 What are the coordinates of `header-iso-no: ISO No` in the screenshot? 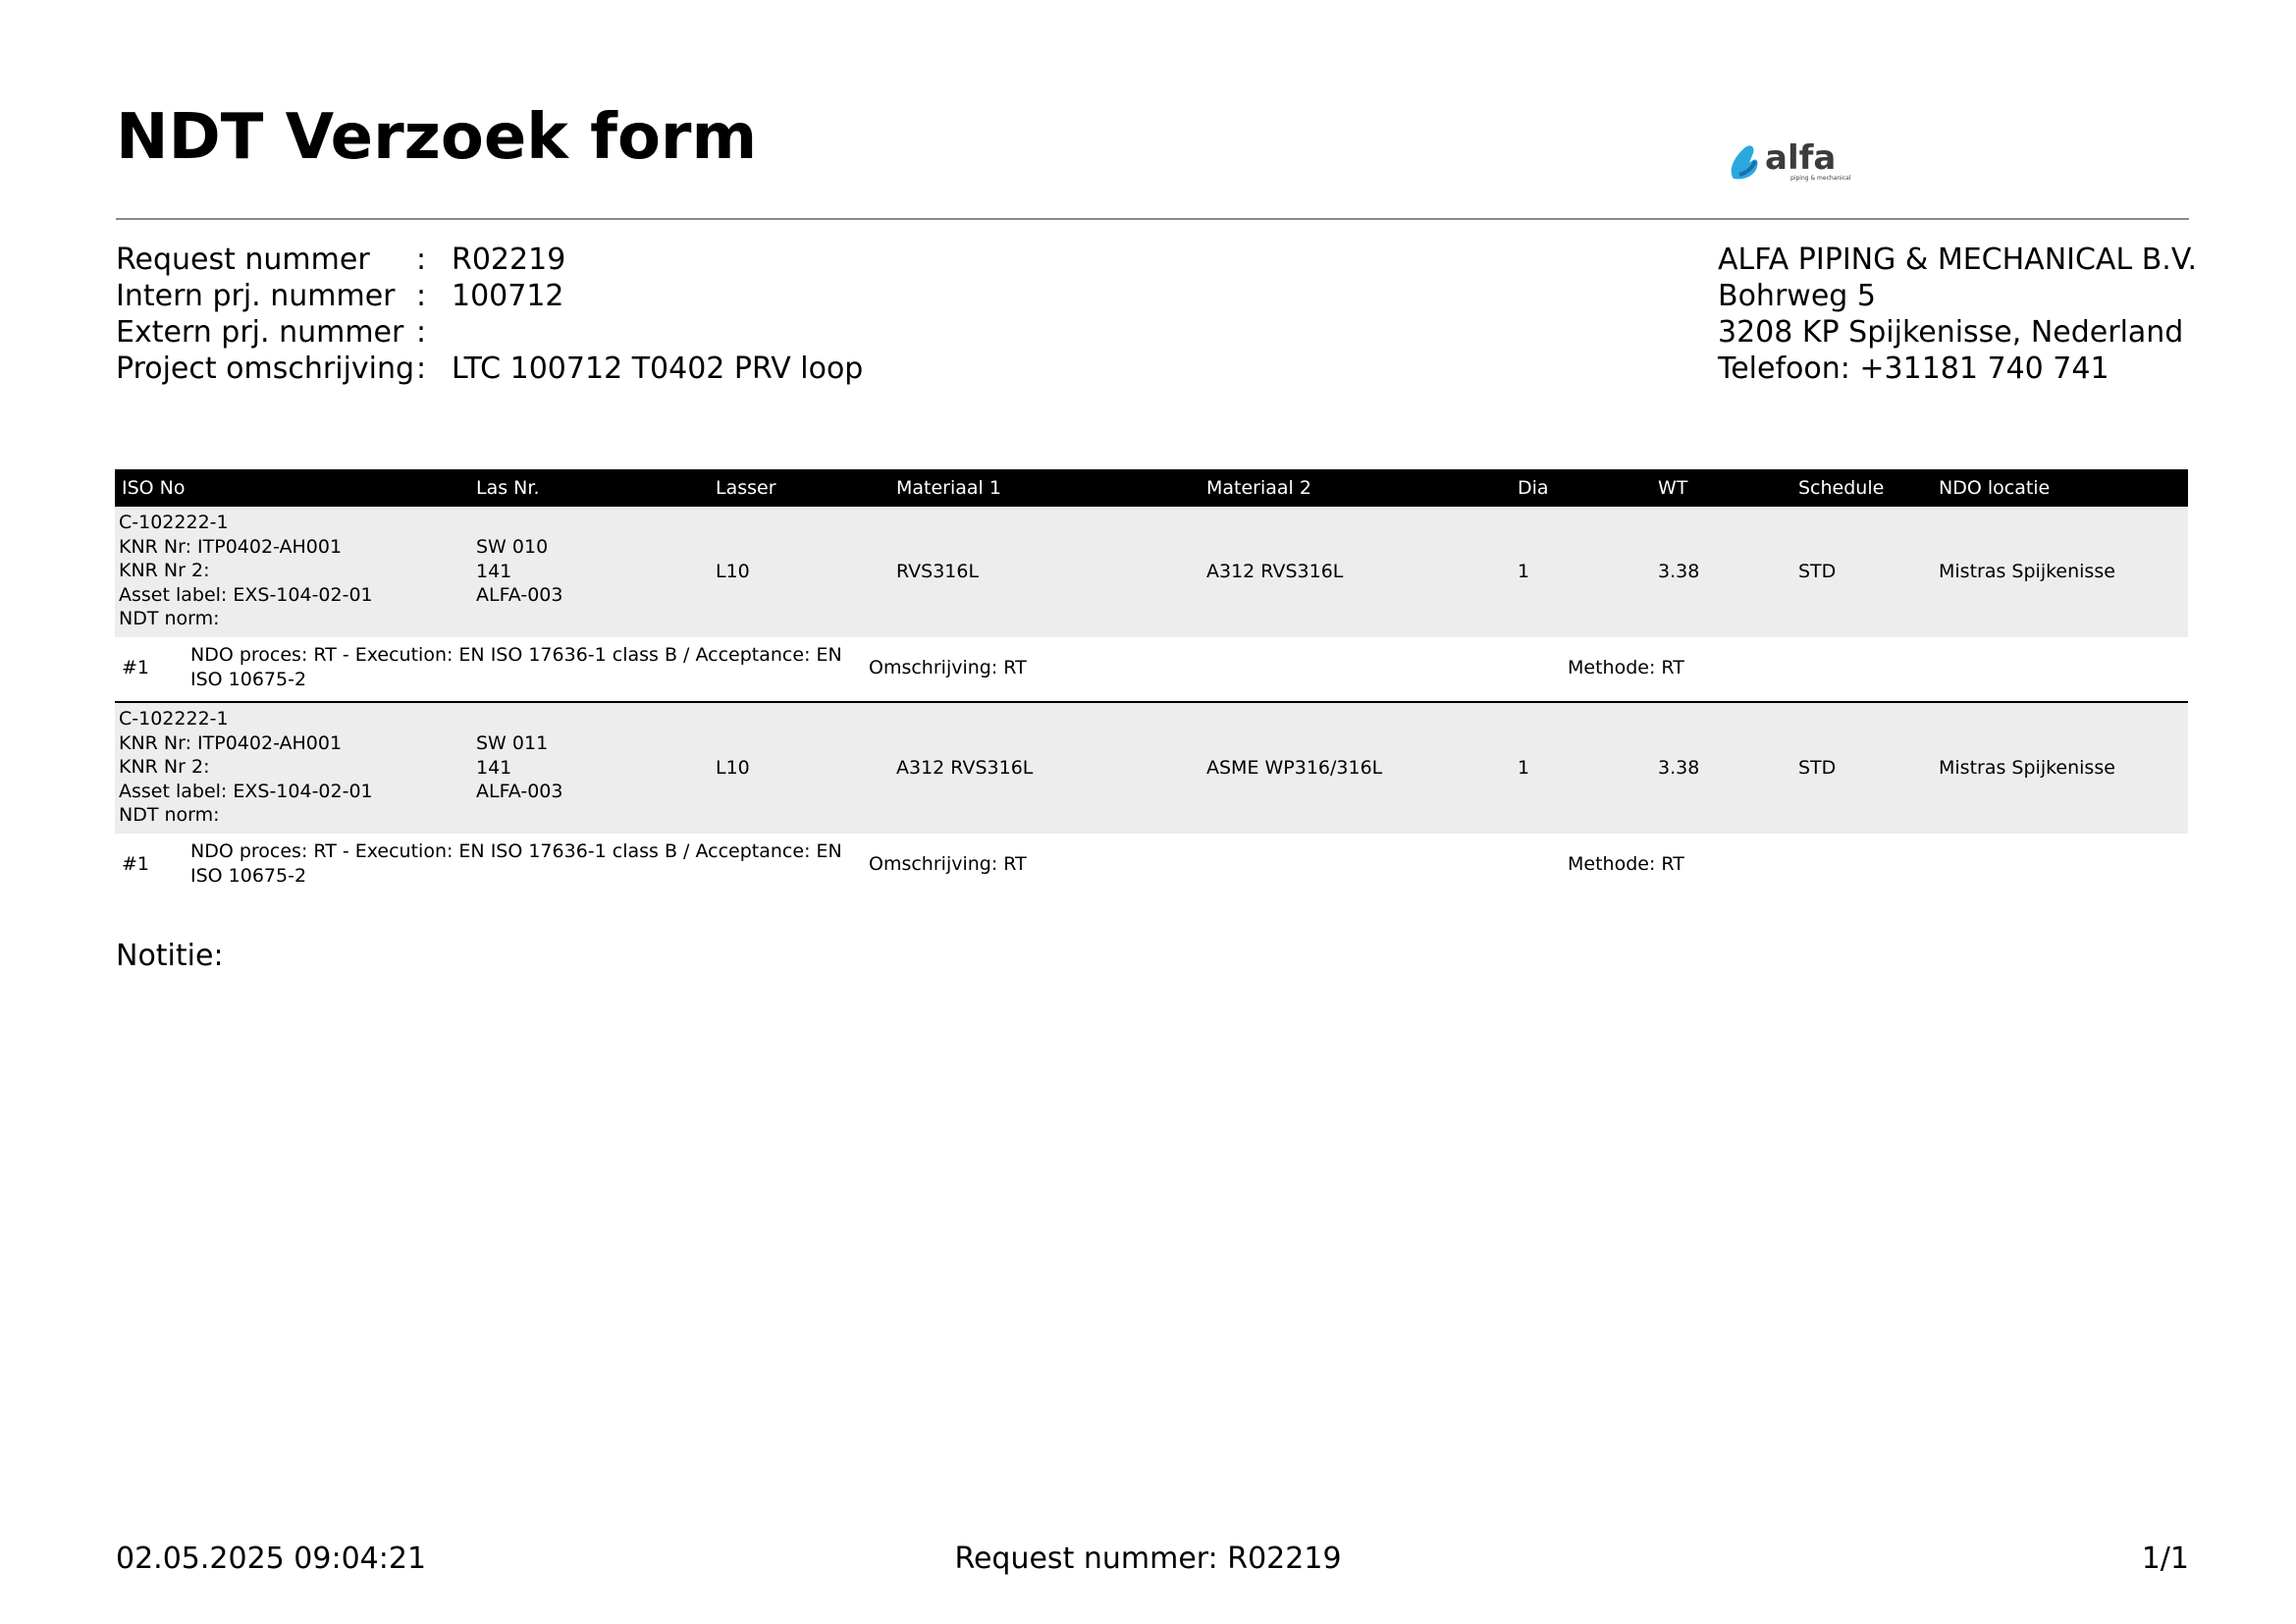 It's located at (154, 488).